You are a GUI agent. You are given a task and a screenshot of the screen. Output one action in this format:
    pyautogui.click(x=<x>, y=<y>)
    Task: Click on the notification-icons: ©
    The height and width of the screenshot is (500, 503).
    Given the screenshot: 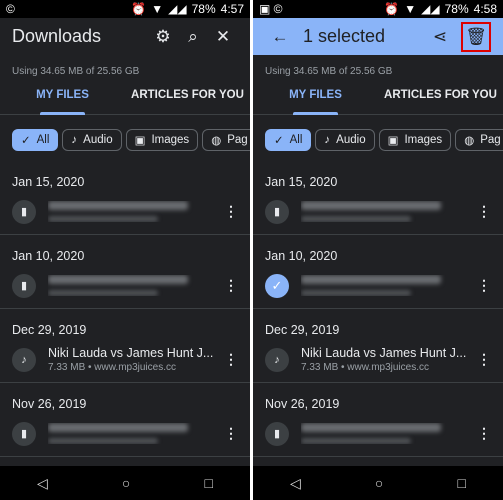 What is the action you would take?
    pyautogui.click(x=10, y=9)
    